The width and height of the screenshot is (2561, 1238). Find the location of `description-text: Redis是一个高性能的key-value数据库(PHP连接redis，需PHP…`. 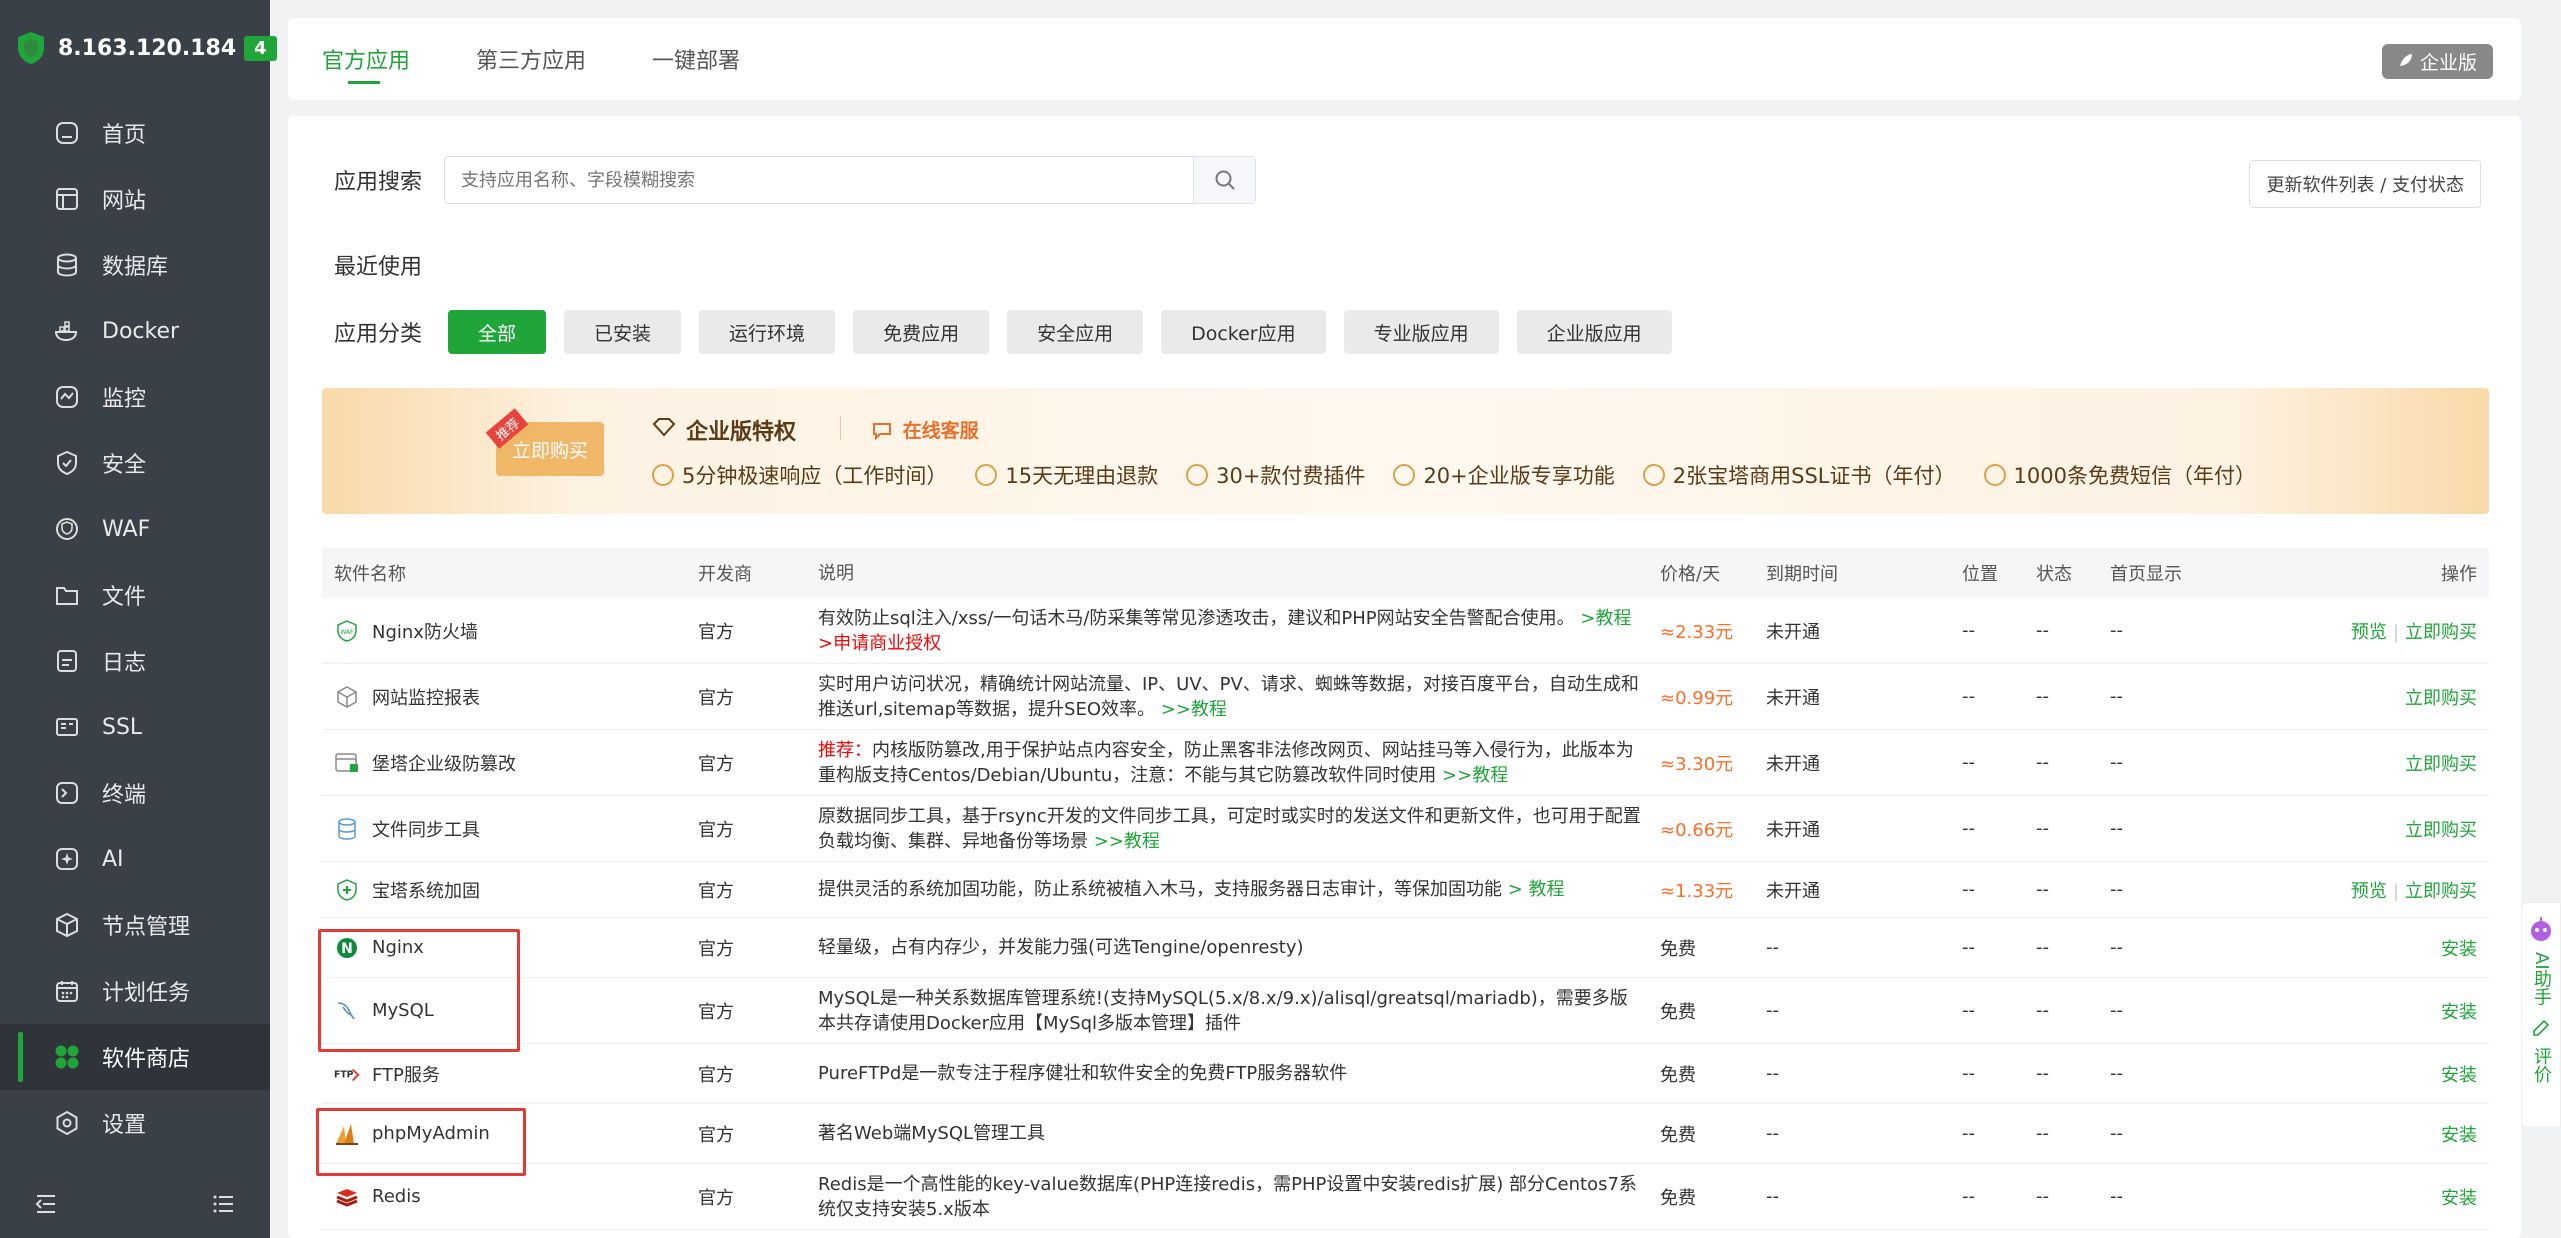

description-text: Redis是一个高性能的key-value数据库(PHP连接redis，需PHP… is located at coordinates (1227, 1196).